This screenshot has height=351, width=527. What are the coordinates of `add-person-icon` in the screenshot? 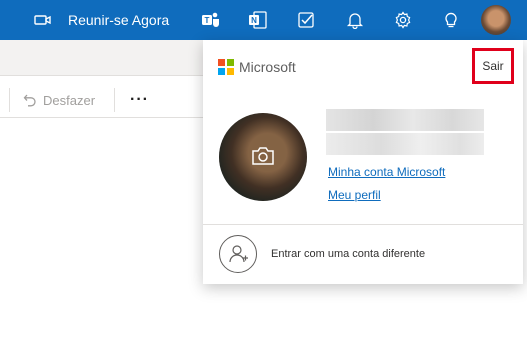 It's located at (238, 254).